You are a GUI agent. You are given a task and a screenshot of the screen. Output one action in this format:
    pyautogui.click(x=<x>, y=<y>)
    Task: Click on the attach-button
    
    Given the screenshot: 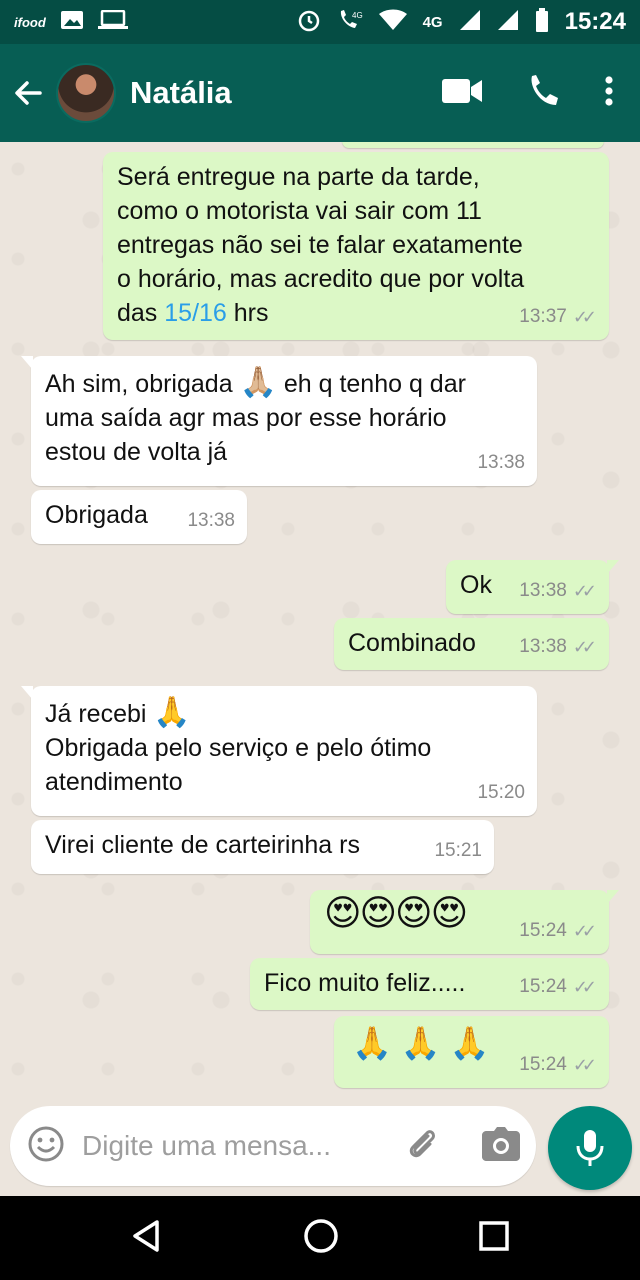 What is the action you would take?
    pyautogui.click(x=422, y=1146)
    